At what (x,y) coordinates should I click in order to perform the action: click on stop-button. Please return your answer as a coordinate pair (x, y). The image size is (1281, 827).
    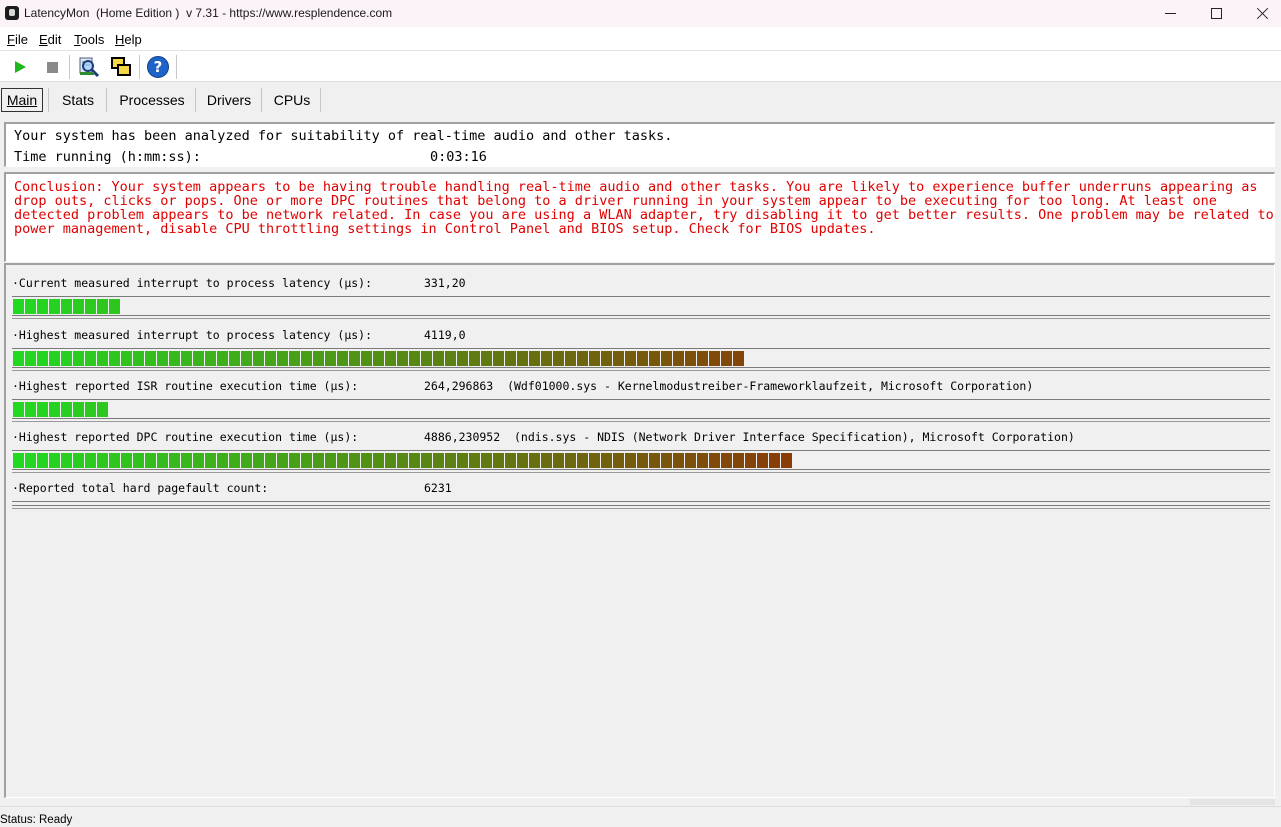
    Looking at the image, I should click on (52, 67).